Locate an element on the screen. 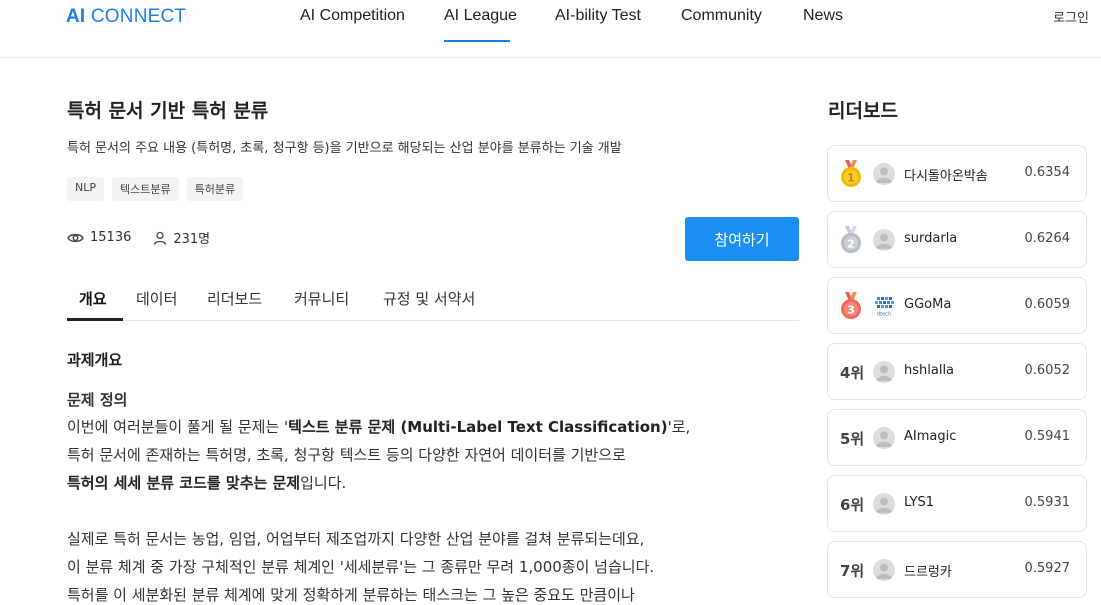  team-score: 0.6059 is located at coordinates (1047, 304).